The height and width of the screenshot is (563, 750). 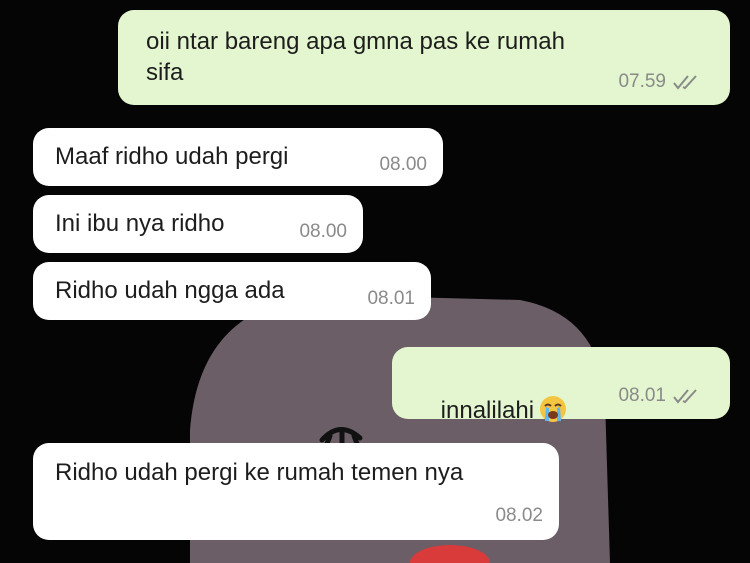 What do you see at coordinates (553, 408) in the screenshot?
I see `loudly-crying-face-icon` at bounding box center [553, 408].